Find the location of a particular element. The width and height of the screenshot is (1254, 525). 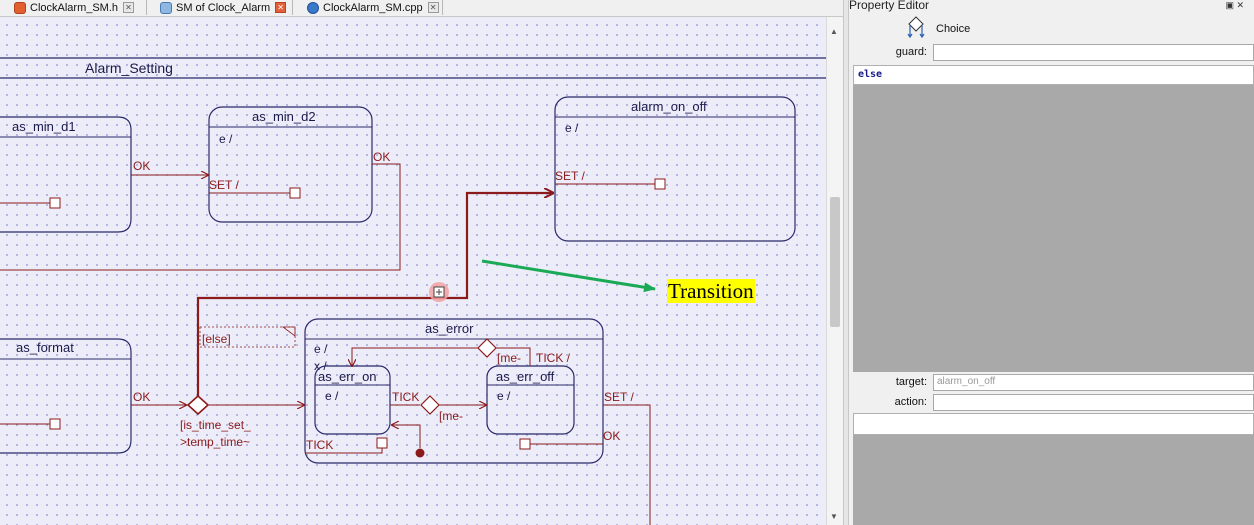

annotation-arrow is located at coordinates (568, 276).